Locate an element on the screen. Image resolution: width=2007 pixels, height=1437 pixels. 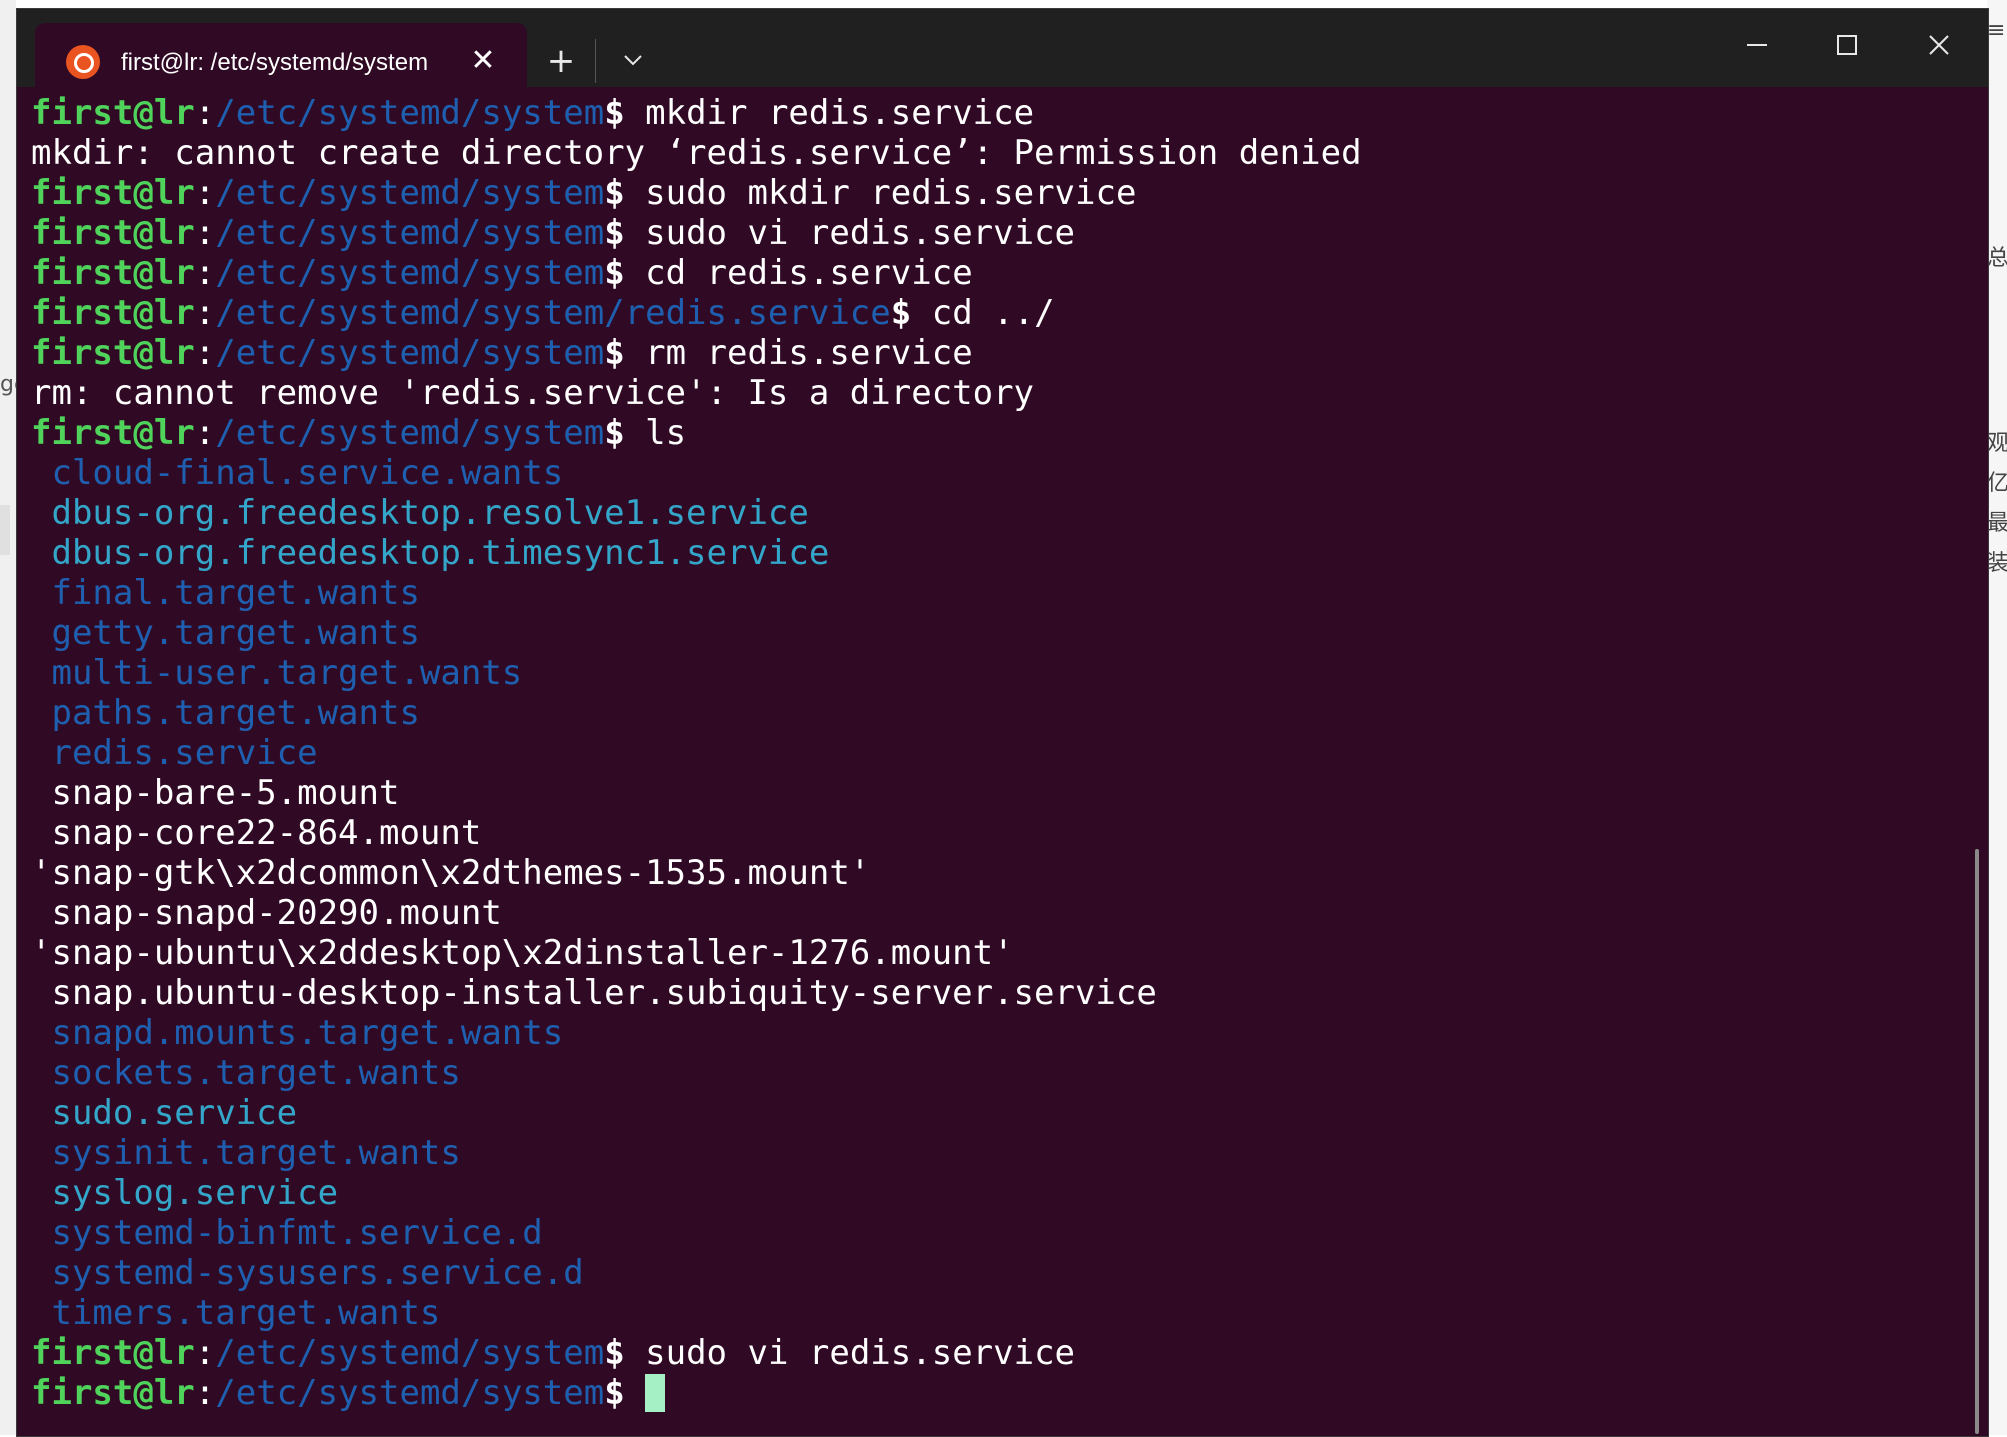
list-item: sockets.target.wants is located at coordinates (996, 1073).